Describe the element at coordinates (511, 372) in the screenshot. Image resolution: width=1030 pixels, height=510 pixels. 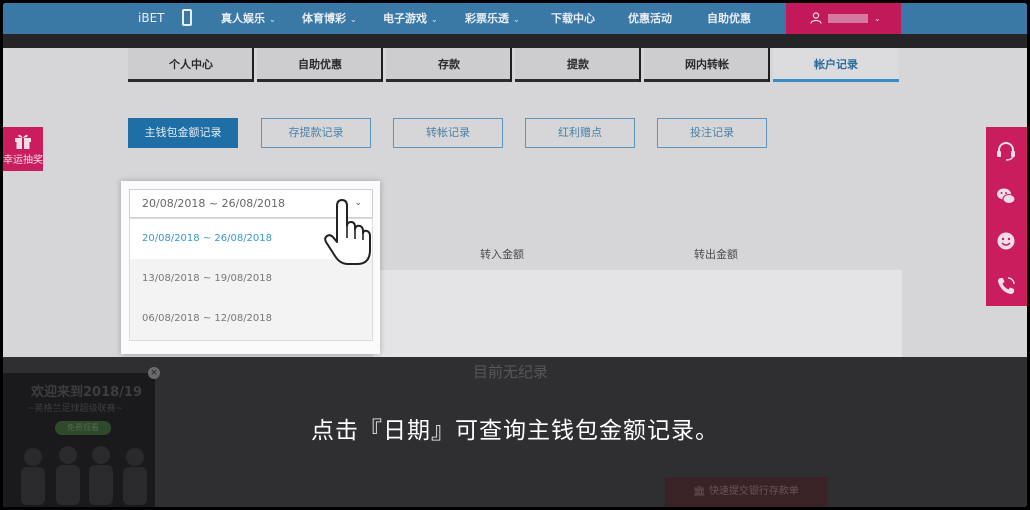
I see `empty-records-message: 目前无纪录` at that location.